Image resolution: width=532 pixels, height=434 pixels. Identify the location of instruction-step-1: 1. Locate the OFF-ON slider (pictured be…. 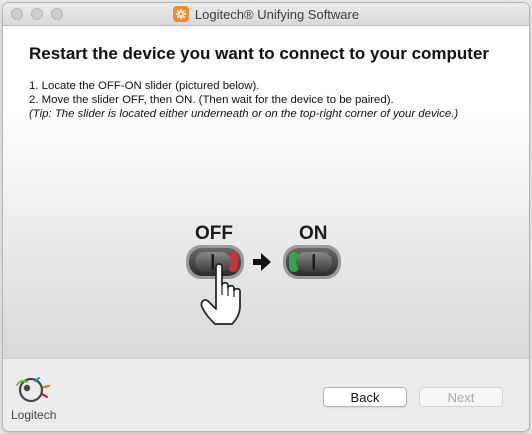
(144, 86).